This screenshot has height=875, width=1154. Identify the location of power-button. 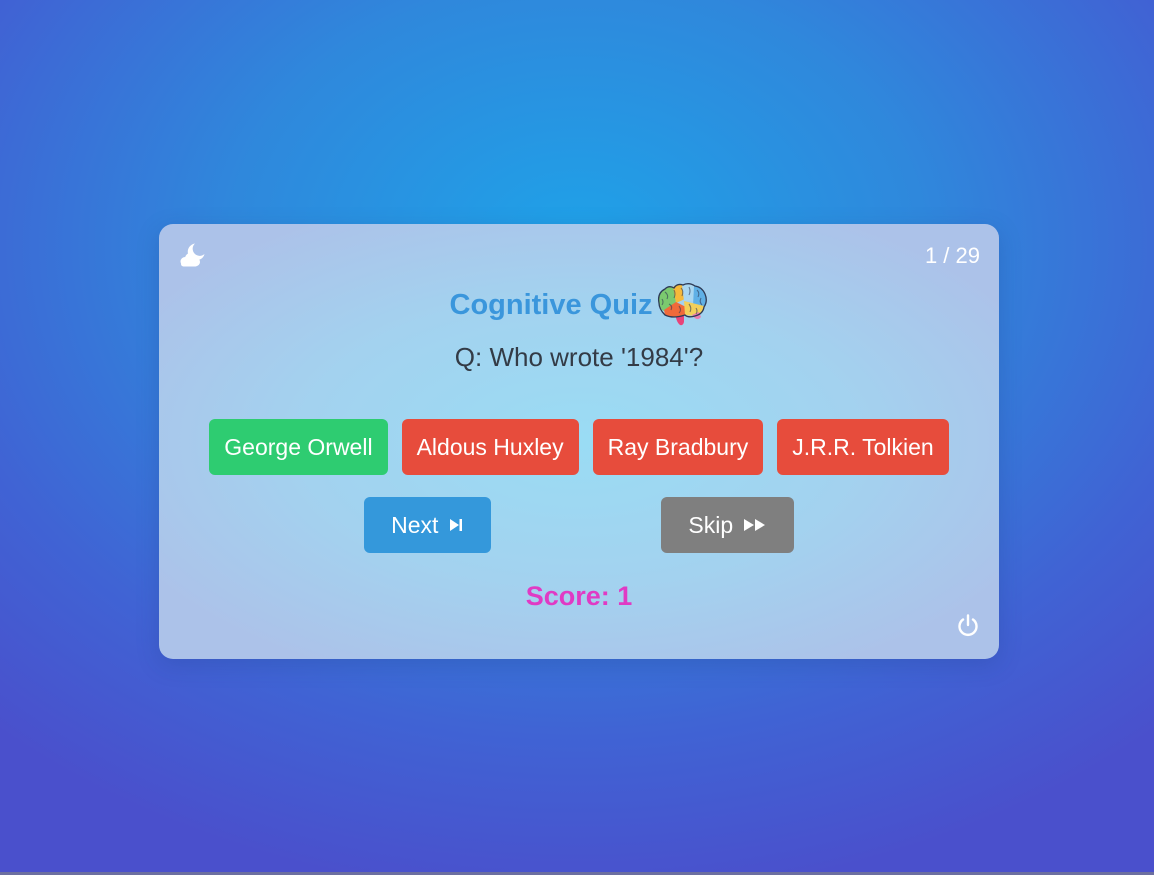
(968, 626).